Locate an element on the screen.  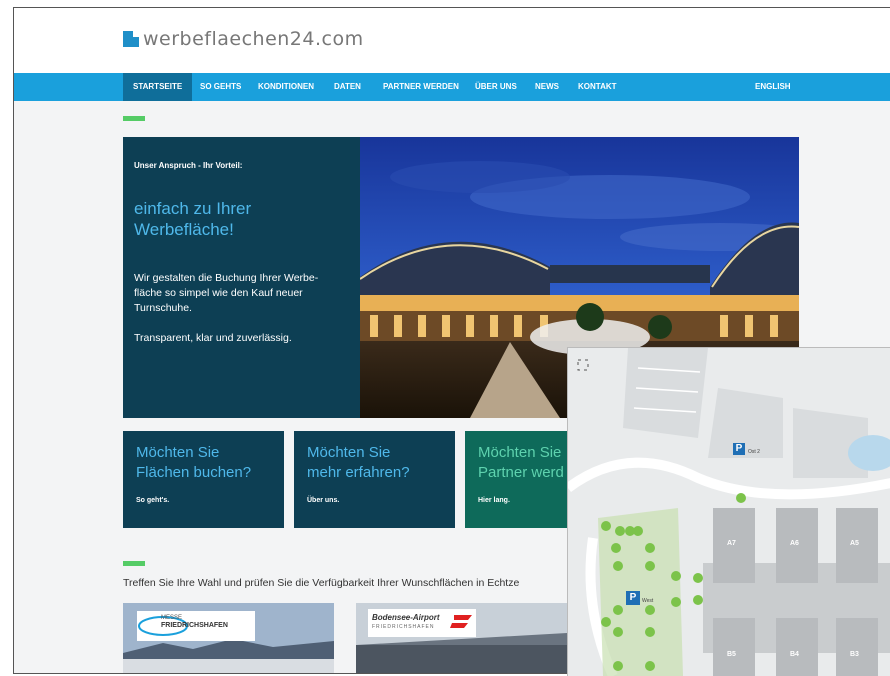
hall-a7: A7 is located at coordinates (731, 543).